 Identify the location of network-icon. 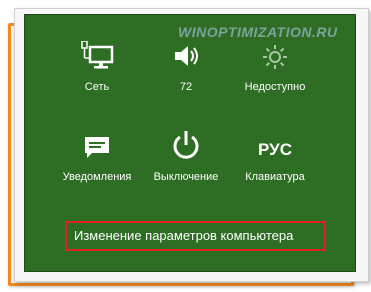
(97, 54).